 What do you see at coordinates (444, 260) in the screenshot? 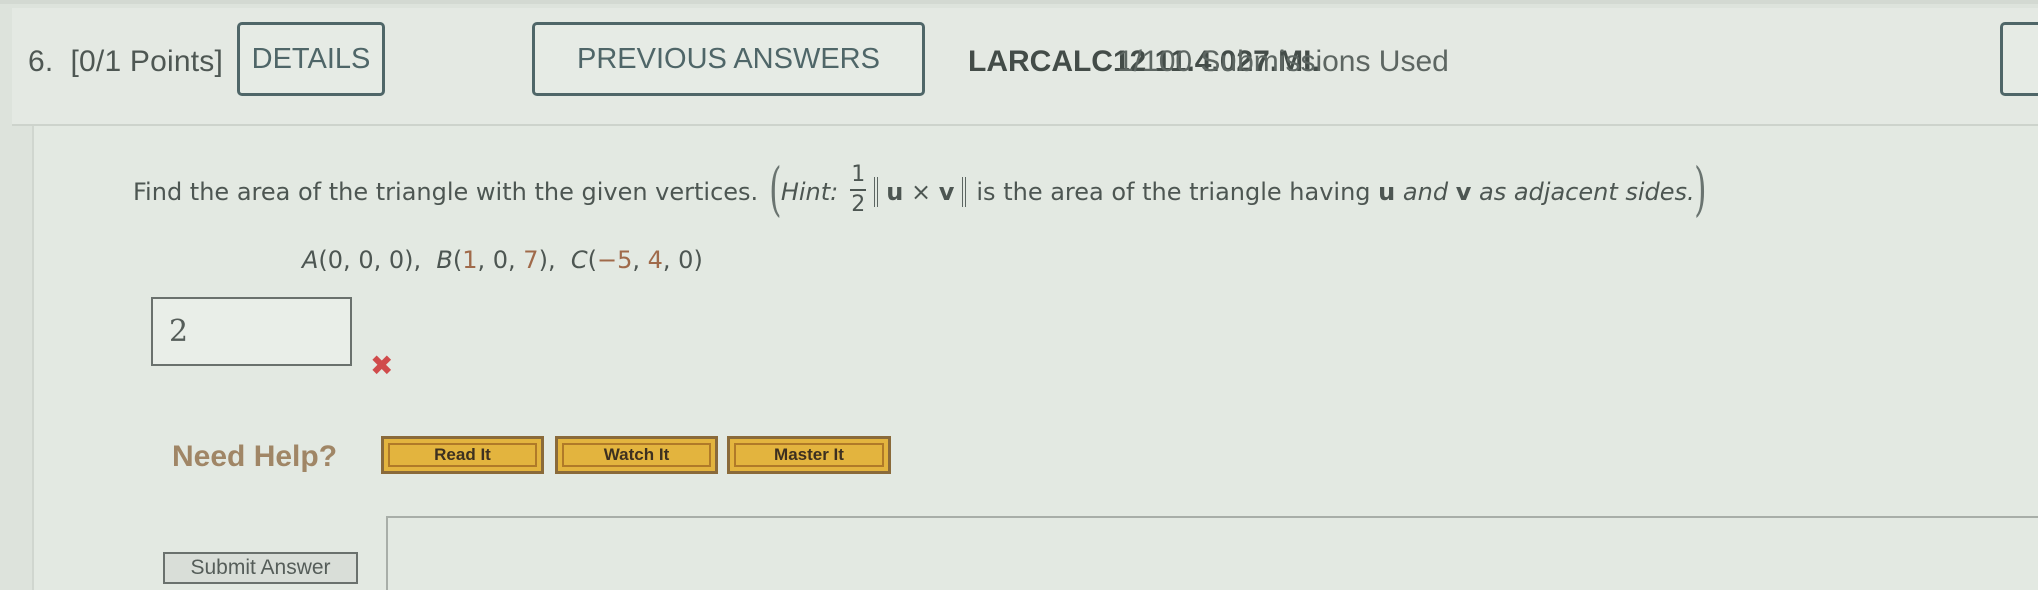
I see `vertex-b-label: B` at bounding box center [444, 260].